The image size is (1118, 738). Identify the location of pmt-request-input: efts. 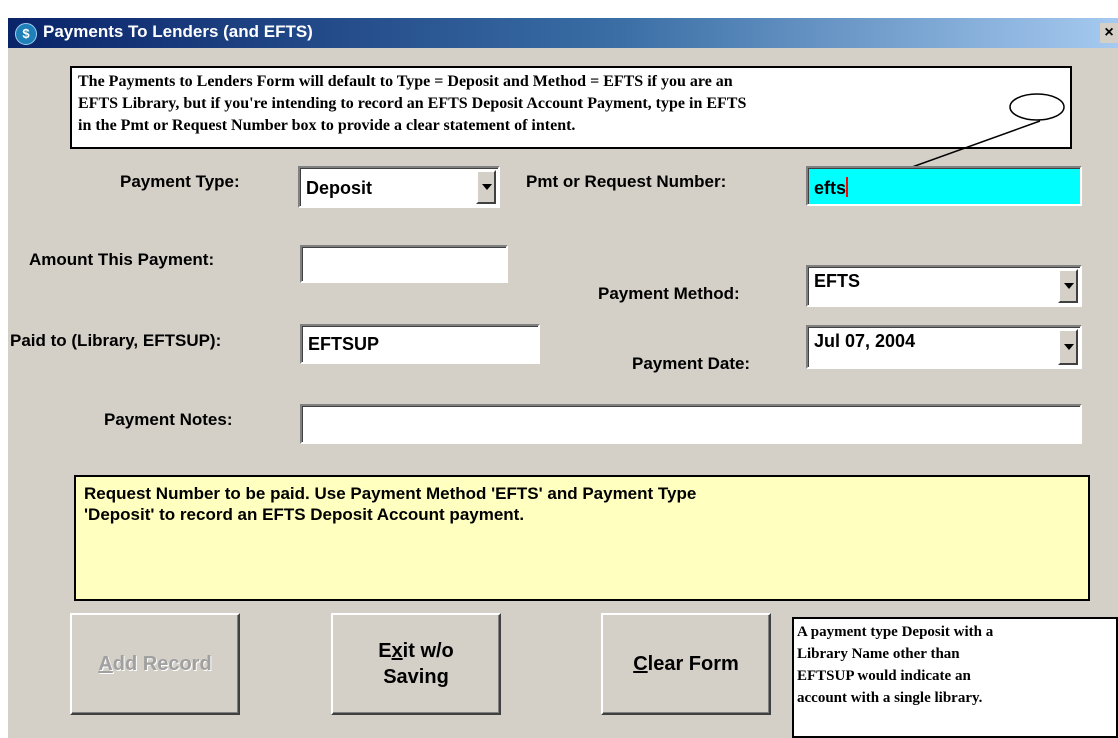
(944, 186).